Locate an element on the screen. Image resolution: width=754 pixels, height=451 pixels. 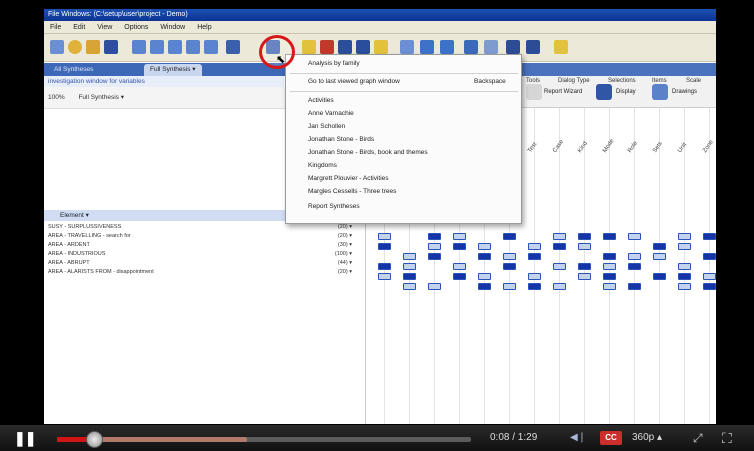
tree-icon is located at coordinates (345, 47).